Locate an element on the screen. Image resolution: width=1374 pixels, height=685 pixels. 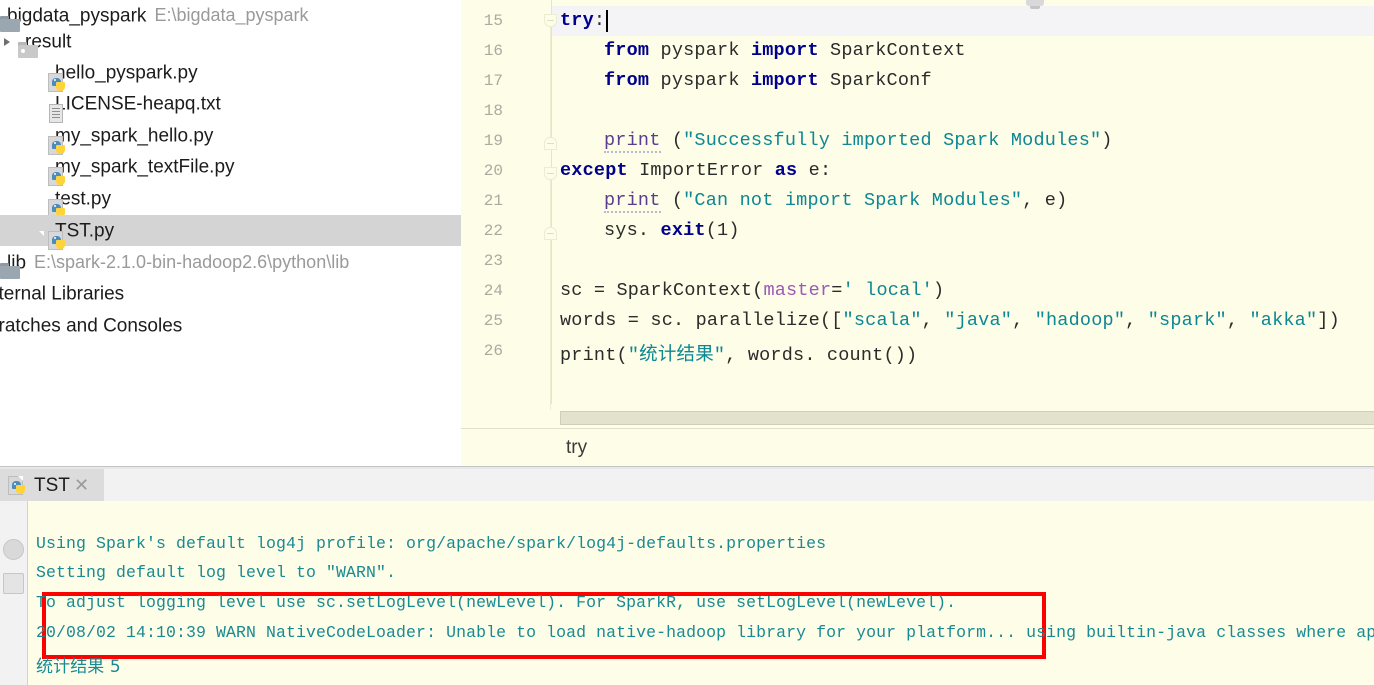
tree-item-label: xternal Libraries is located at coordinates (62, 294).